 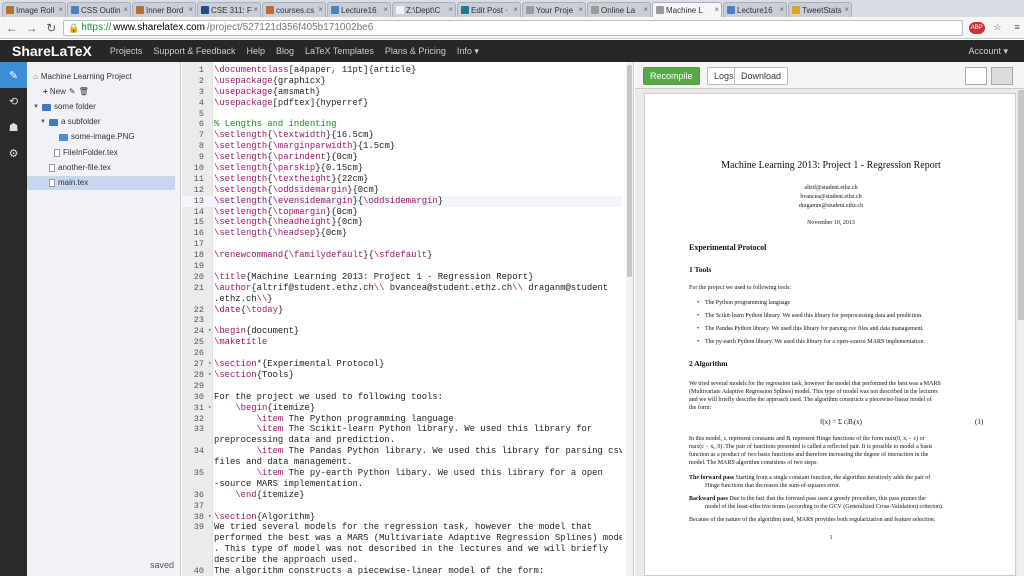 I want to click on code-line: 25 \maketitle, so click(x=402, y=342).